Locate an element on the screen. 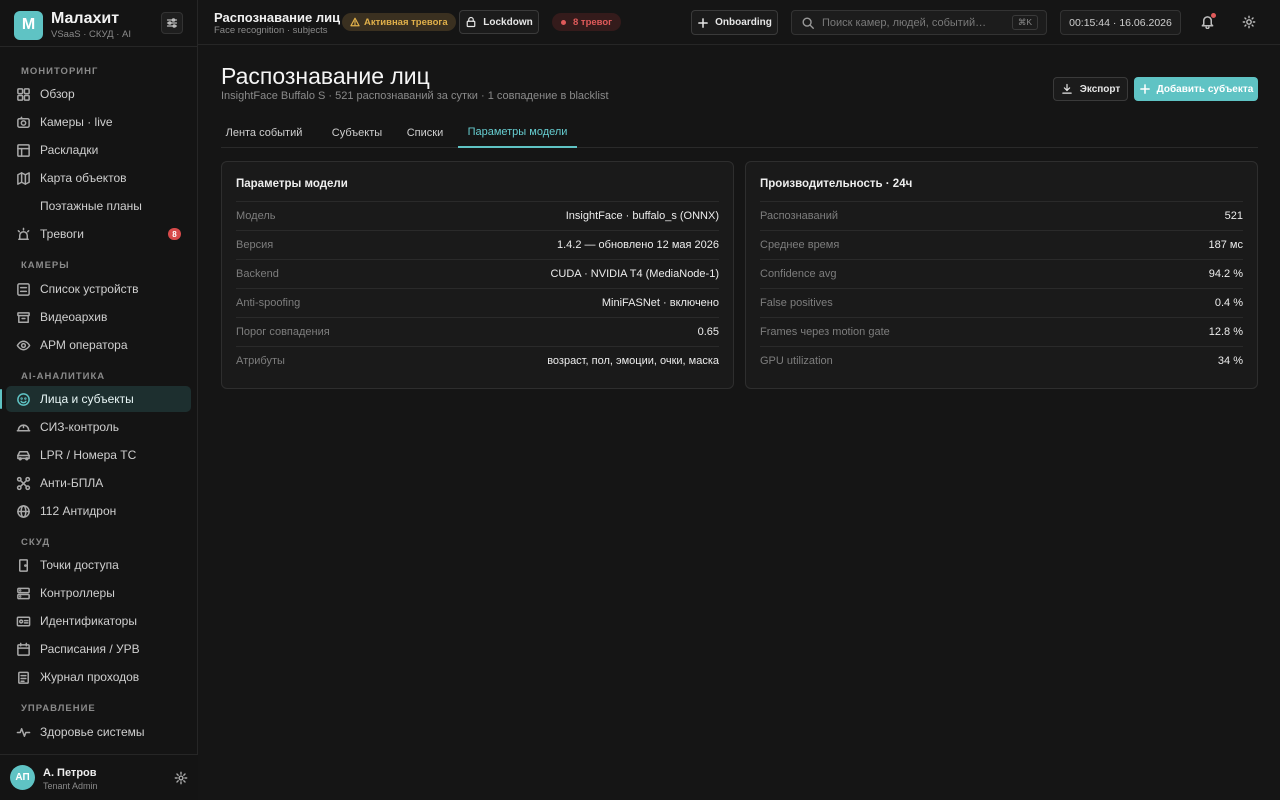 The width and height of the screenshot is (1280, 800). notification-dot is located at coordinates (1213, 15).